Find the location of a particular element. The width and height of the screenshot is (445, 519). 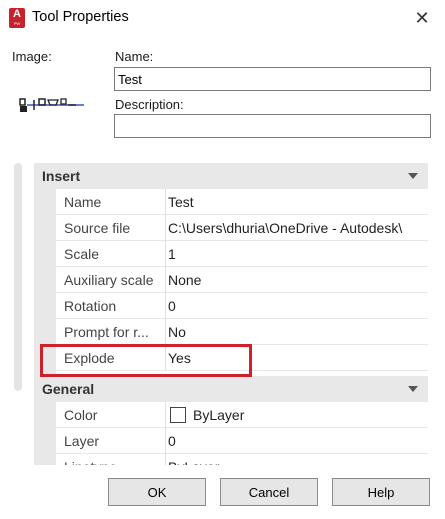

autocad-app-icon: A PW is located at coordinates (17, 18).